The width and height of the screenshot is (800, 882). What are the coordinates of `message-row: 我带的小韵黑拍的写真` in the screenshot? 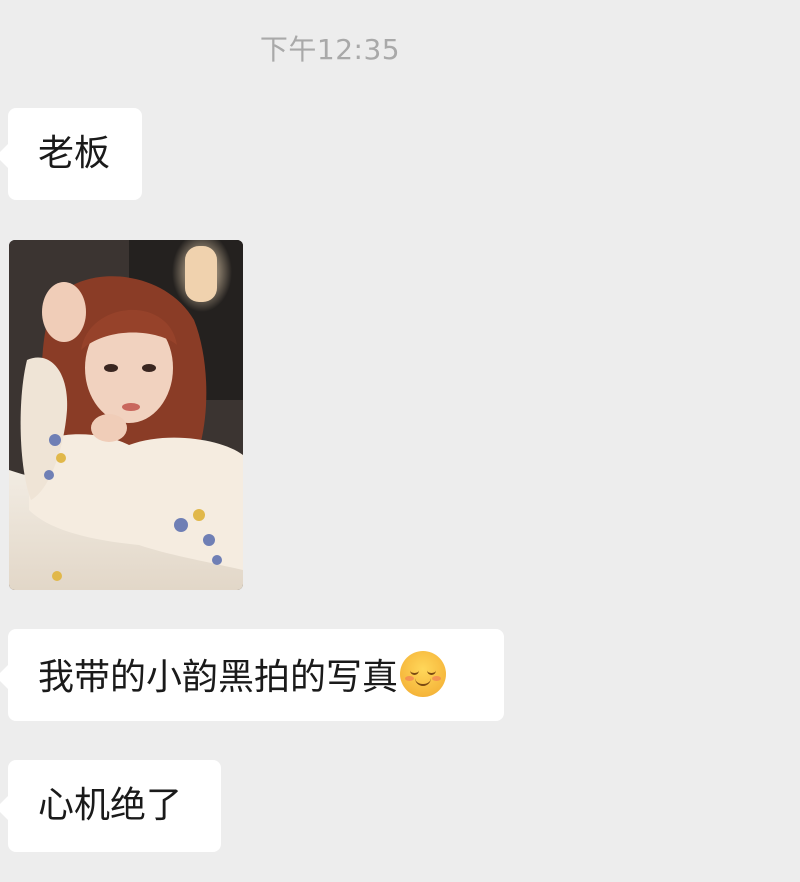 It's located at (252, 675).